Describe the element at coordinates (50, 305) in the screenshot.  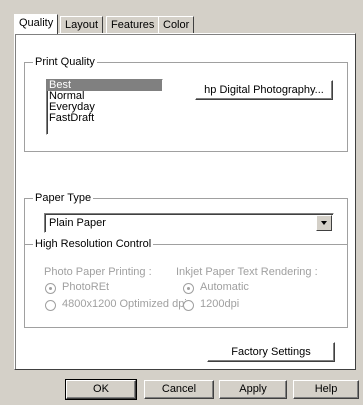
I see `radio-4800x1200` at that location.